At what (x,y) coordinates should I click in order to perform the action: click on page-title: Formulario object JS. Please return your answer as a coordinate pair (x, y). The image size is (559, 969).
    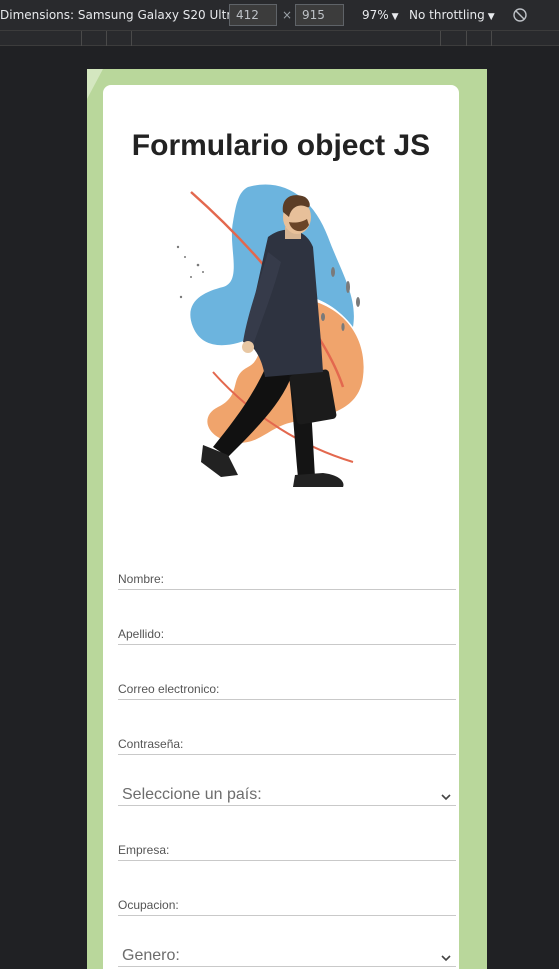
    Looking at the image, I should click on (281, 145).